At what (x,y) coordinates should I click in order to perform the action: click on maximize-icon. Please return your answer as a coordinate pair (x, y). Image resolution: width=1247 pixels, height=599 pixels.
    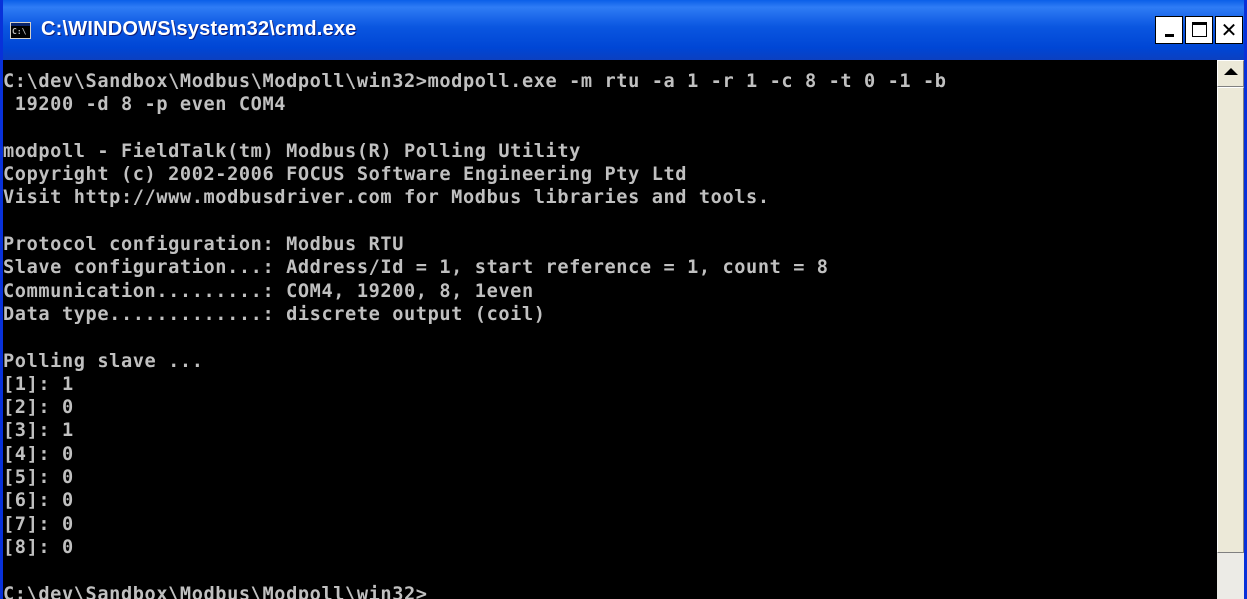
    Looking at the image, I should click on (1199, 29).